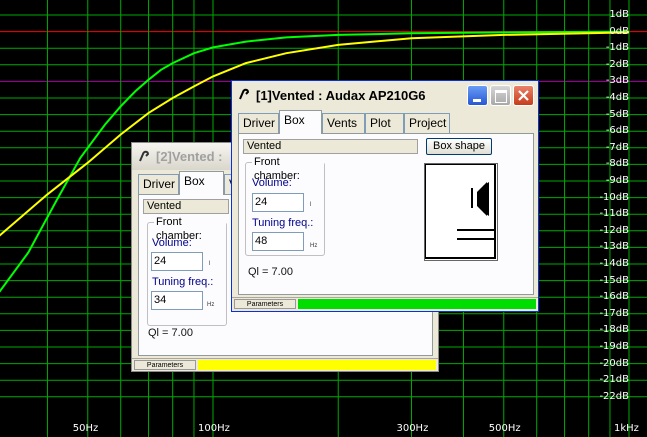 The image size is (647, 437). Describe the element at coordinates (617, 64) in the screenshot. I see `db-tick-label: -2dB` at that location.